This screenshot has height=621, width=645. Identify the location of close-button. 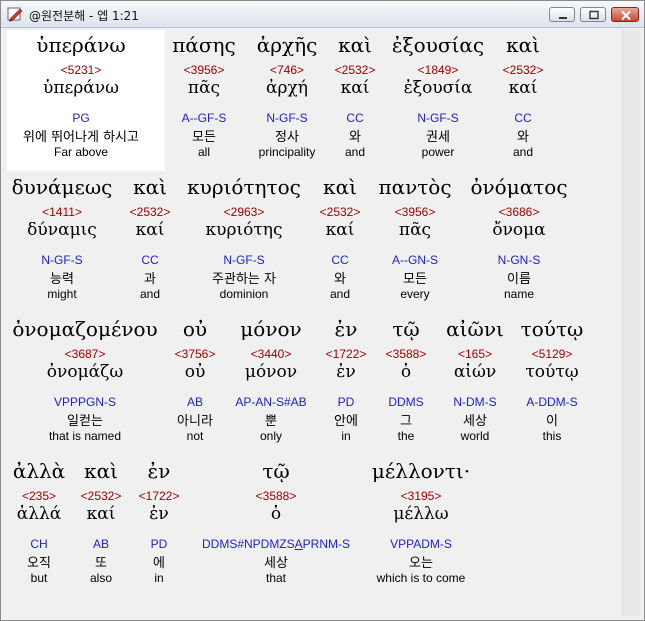
(625, 14).